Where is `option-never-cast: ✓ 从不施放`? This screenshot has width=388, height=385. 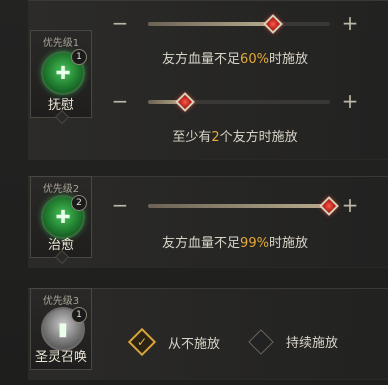 option-never-cast: ✓ 从不施放 is located at coordinates (174, 342).